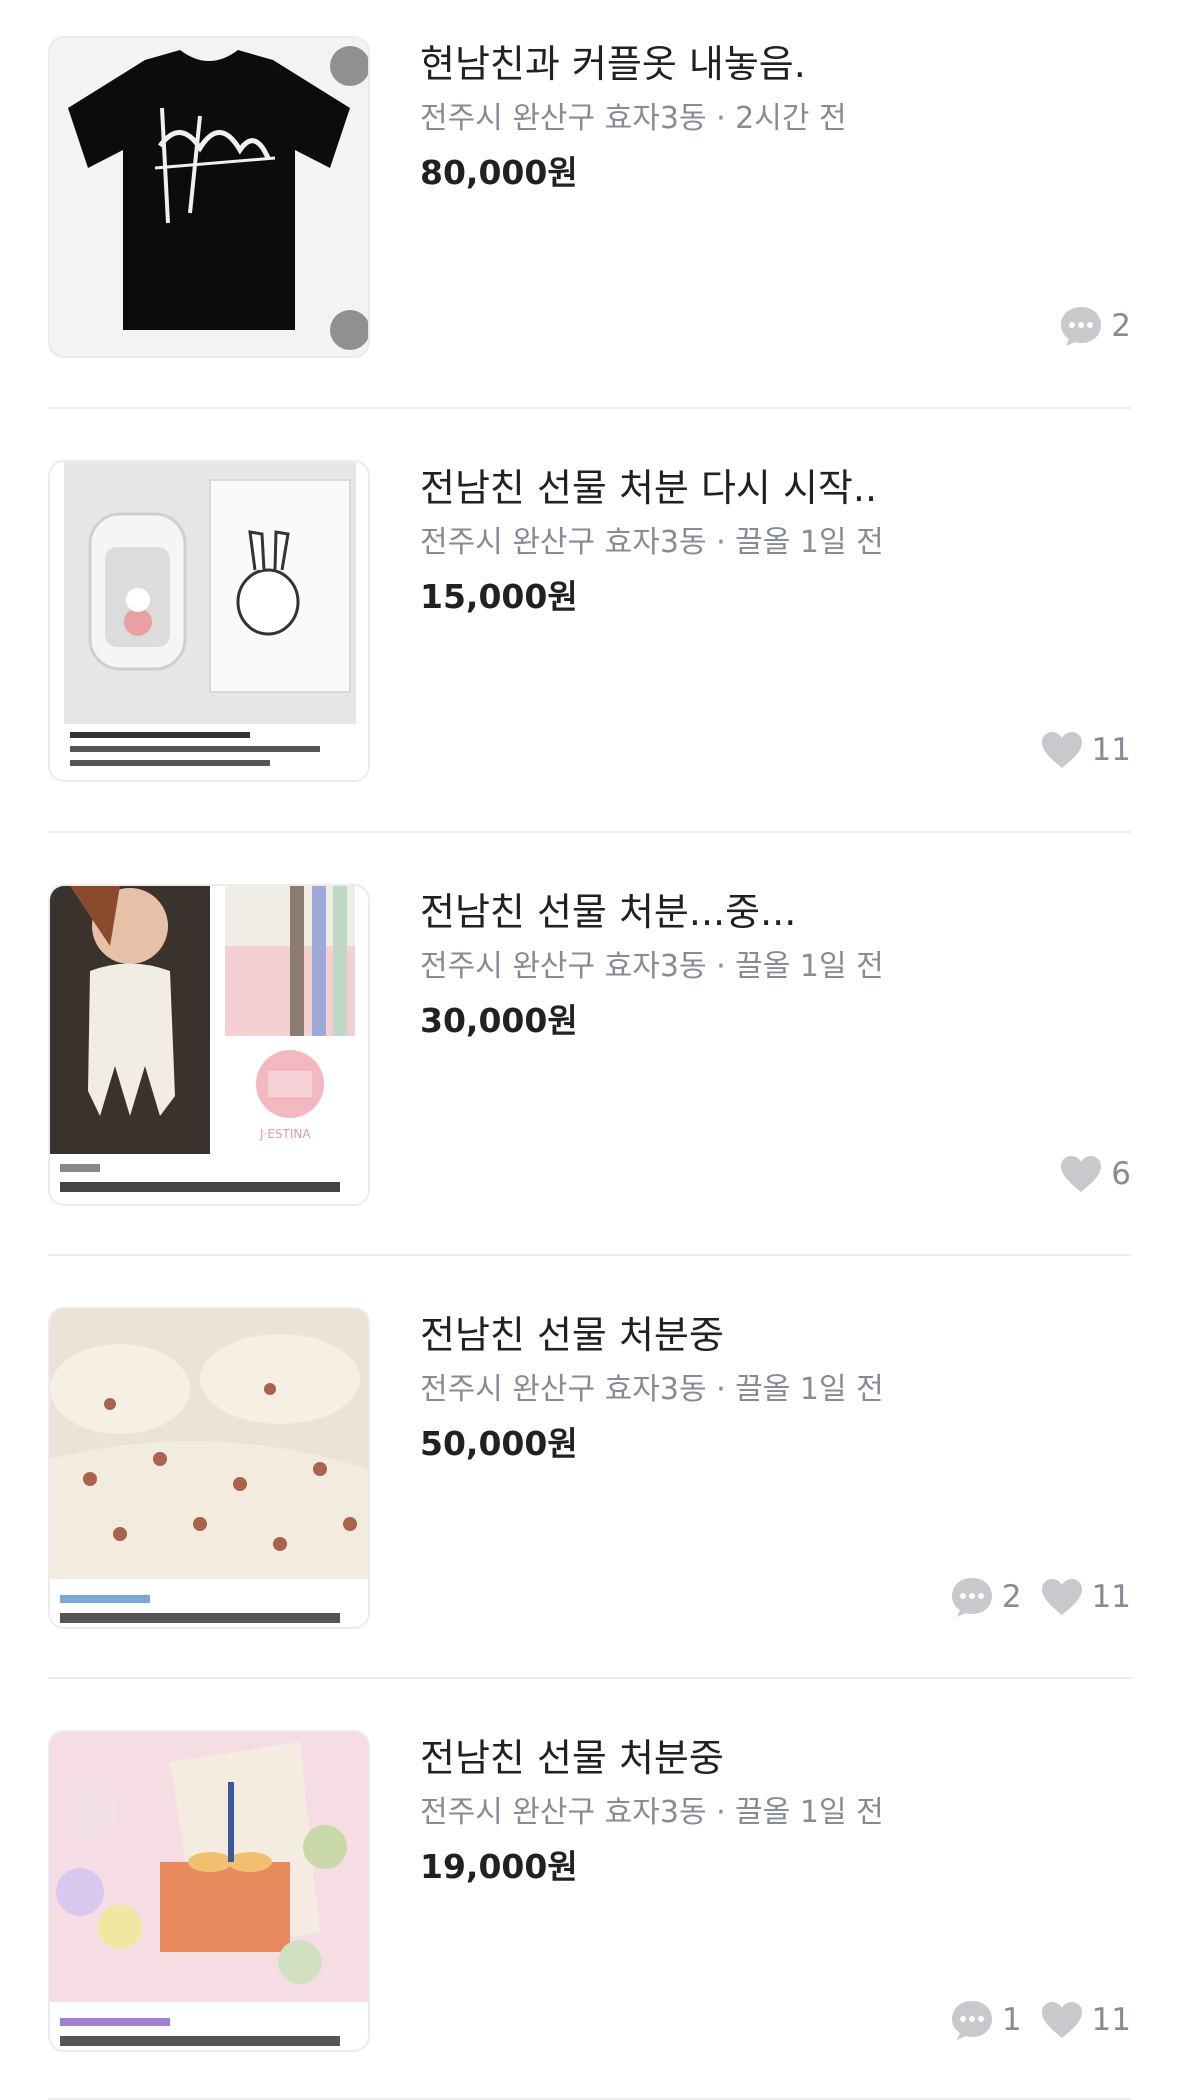 Image resolution: width=1179 pixels, height=2100 pixels. I want to click on item-counts: 1 11, so click(1040, 2020).